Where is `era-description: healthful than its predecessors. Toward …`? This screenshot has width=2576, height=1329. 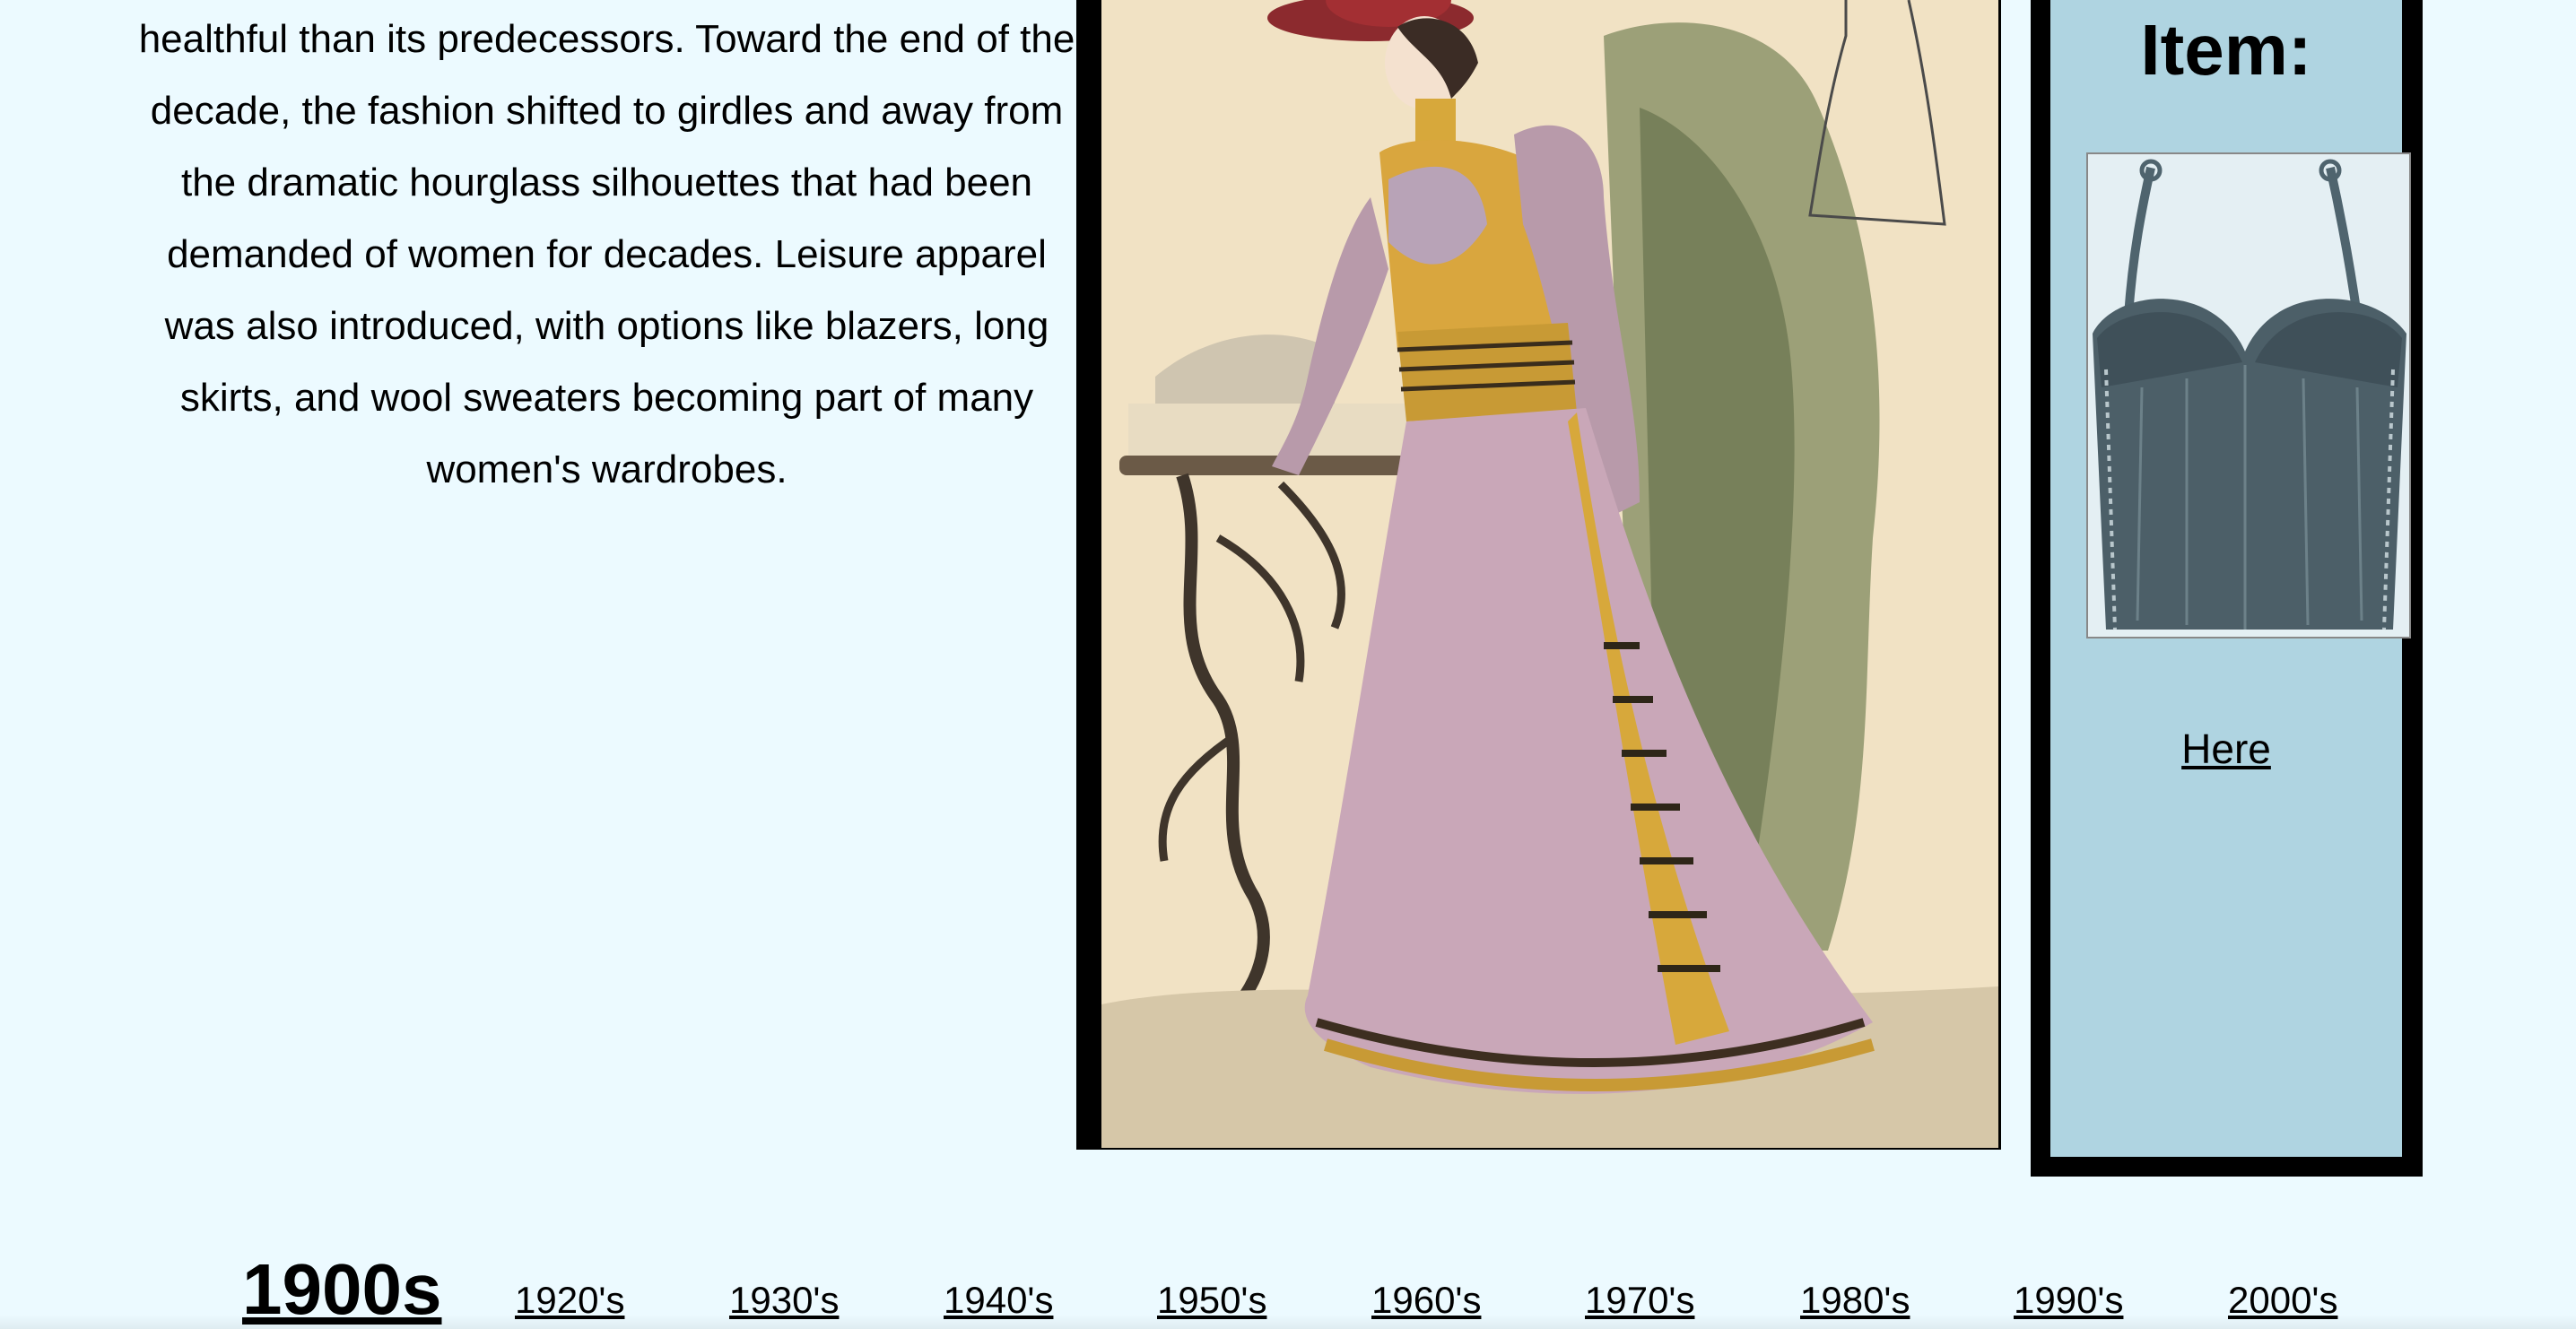 era-description: healthful than its predecessors. Toward … is located at coordinates (606, 254).